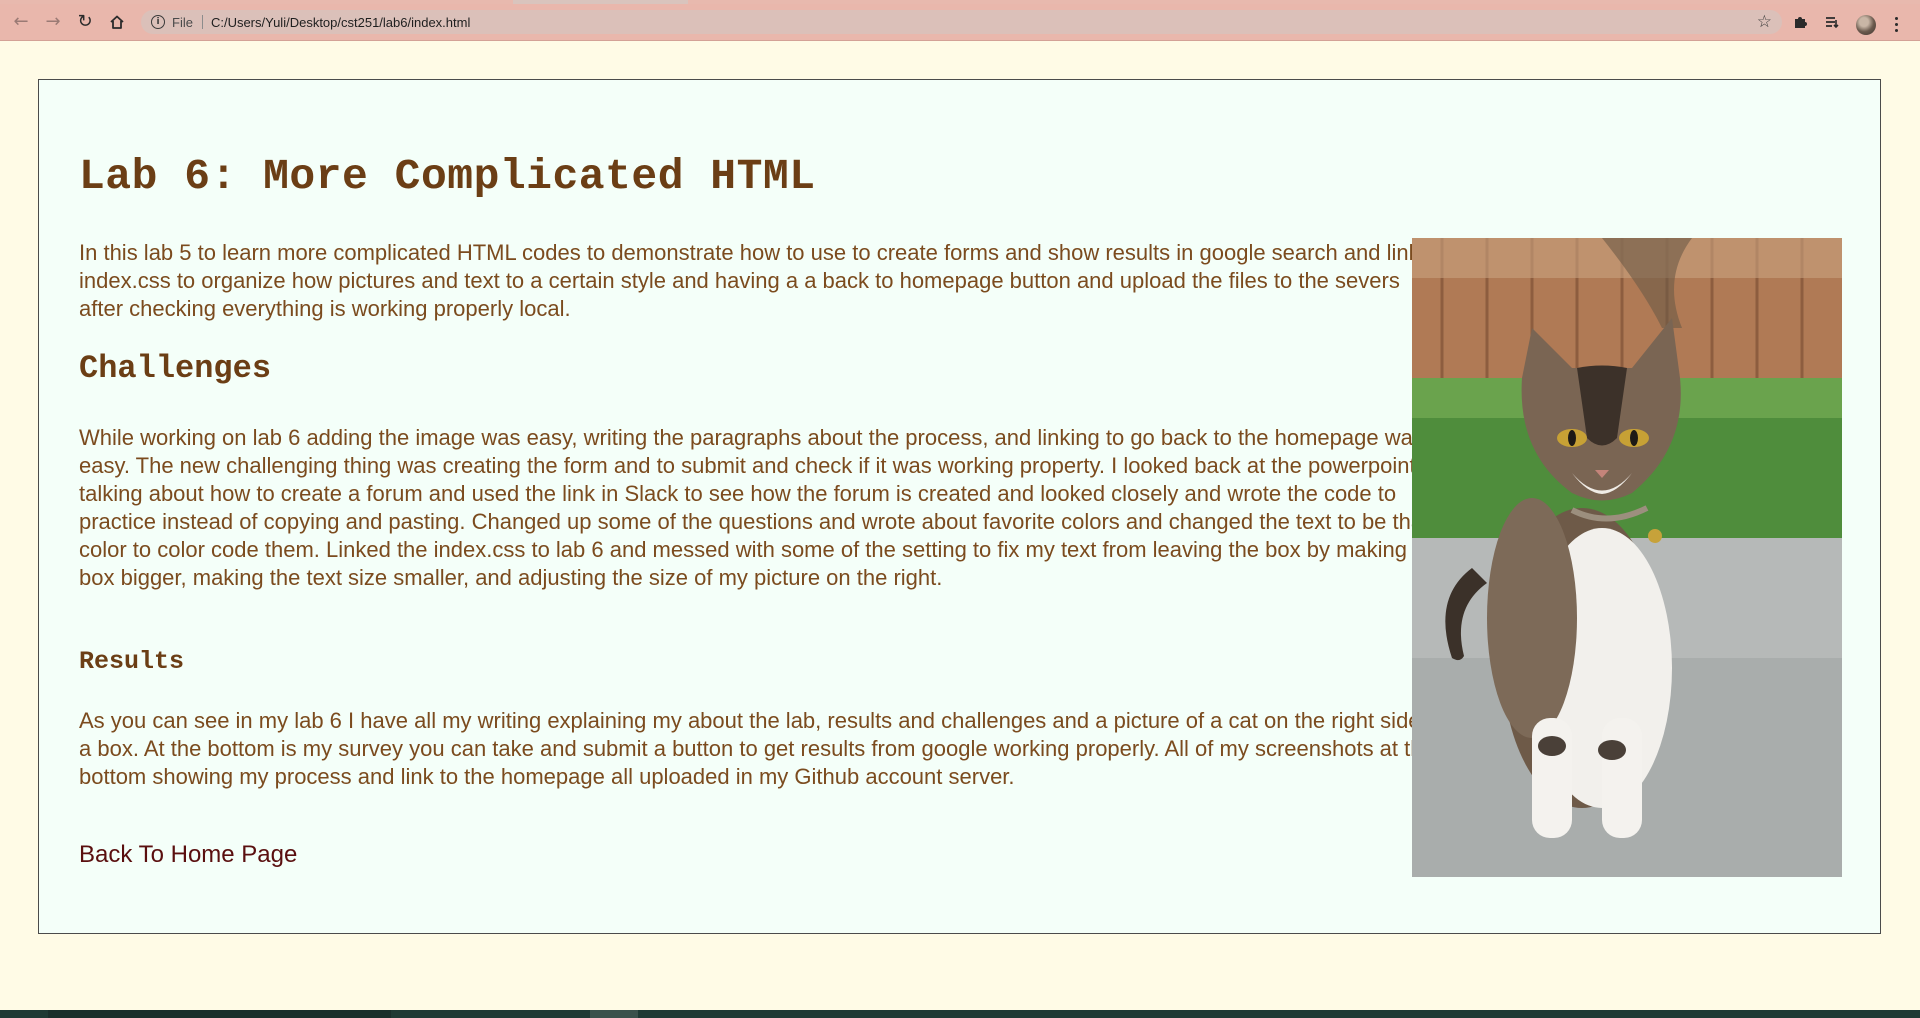 This screenshot has width=1920, height=1018. I want to click on star-icon: ☆, so click(1764, 22).